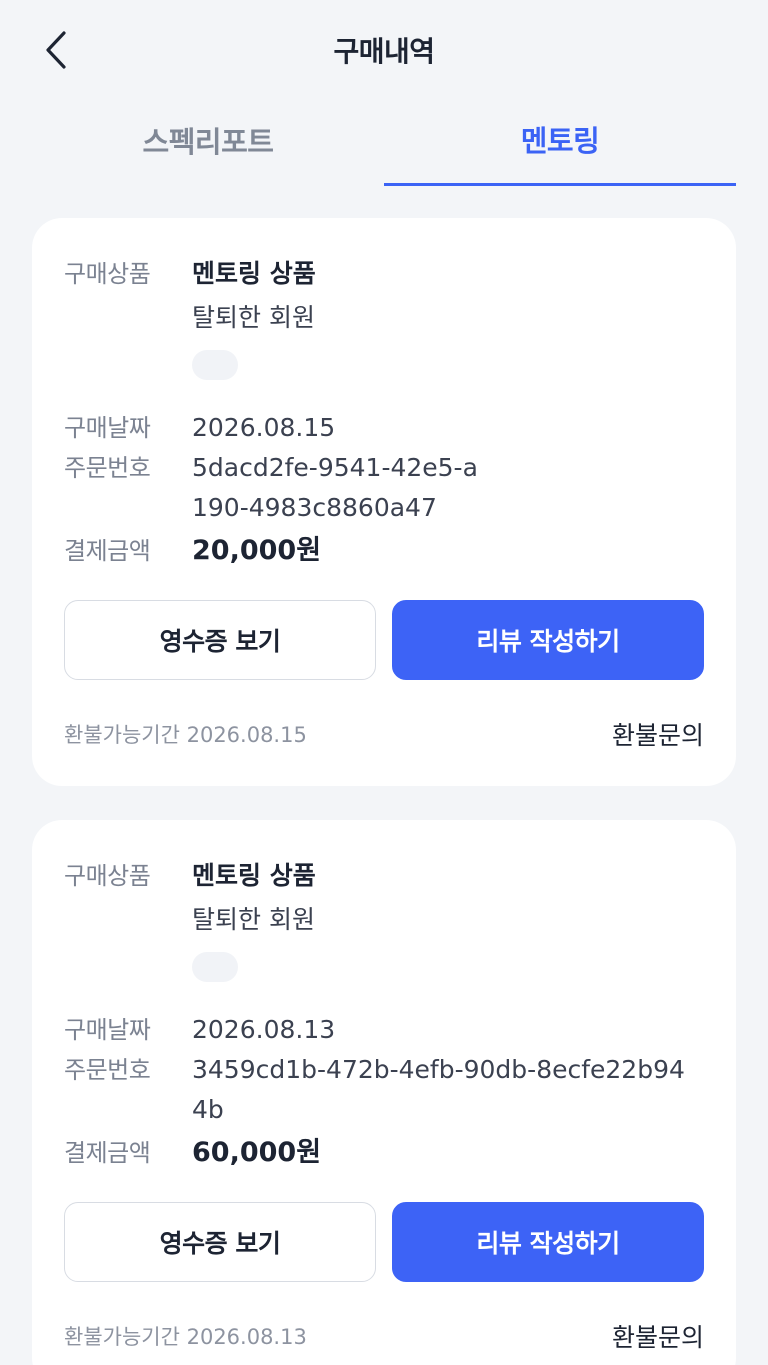 The height and width of the screenshot is (1365, 768). I want to click on app-header: 구매내역, so click(384, 50).